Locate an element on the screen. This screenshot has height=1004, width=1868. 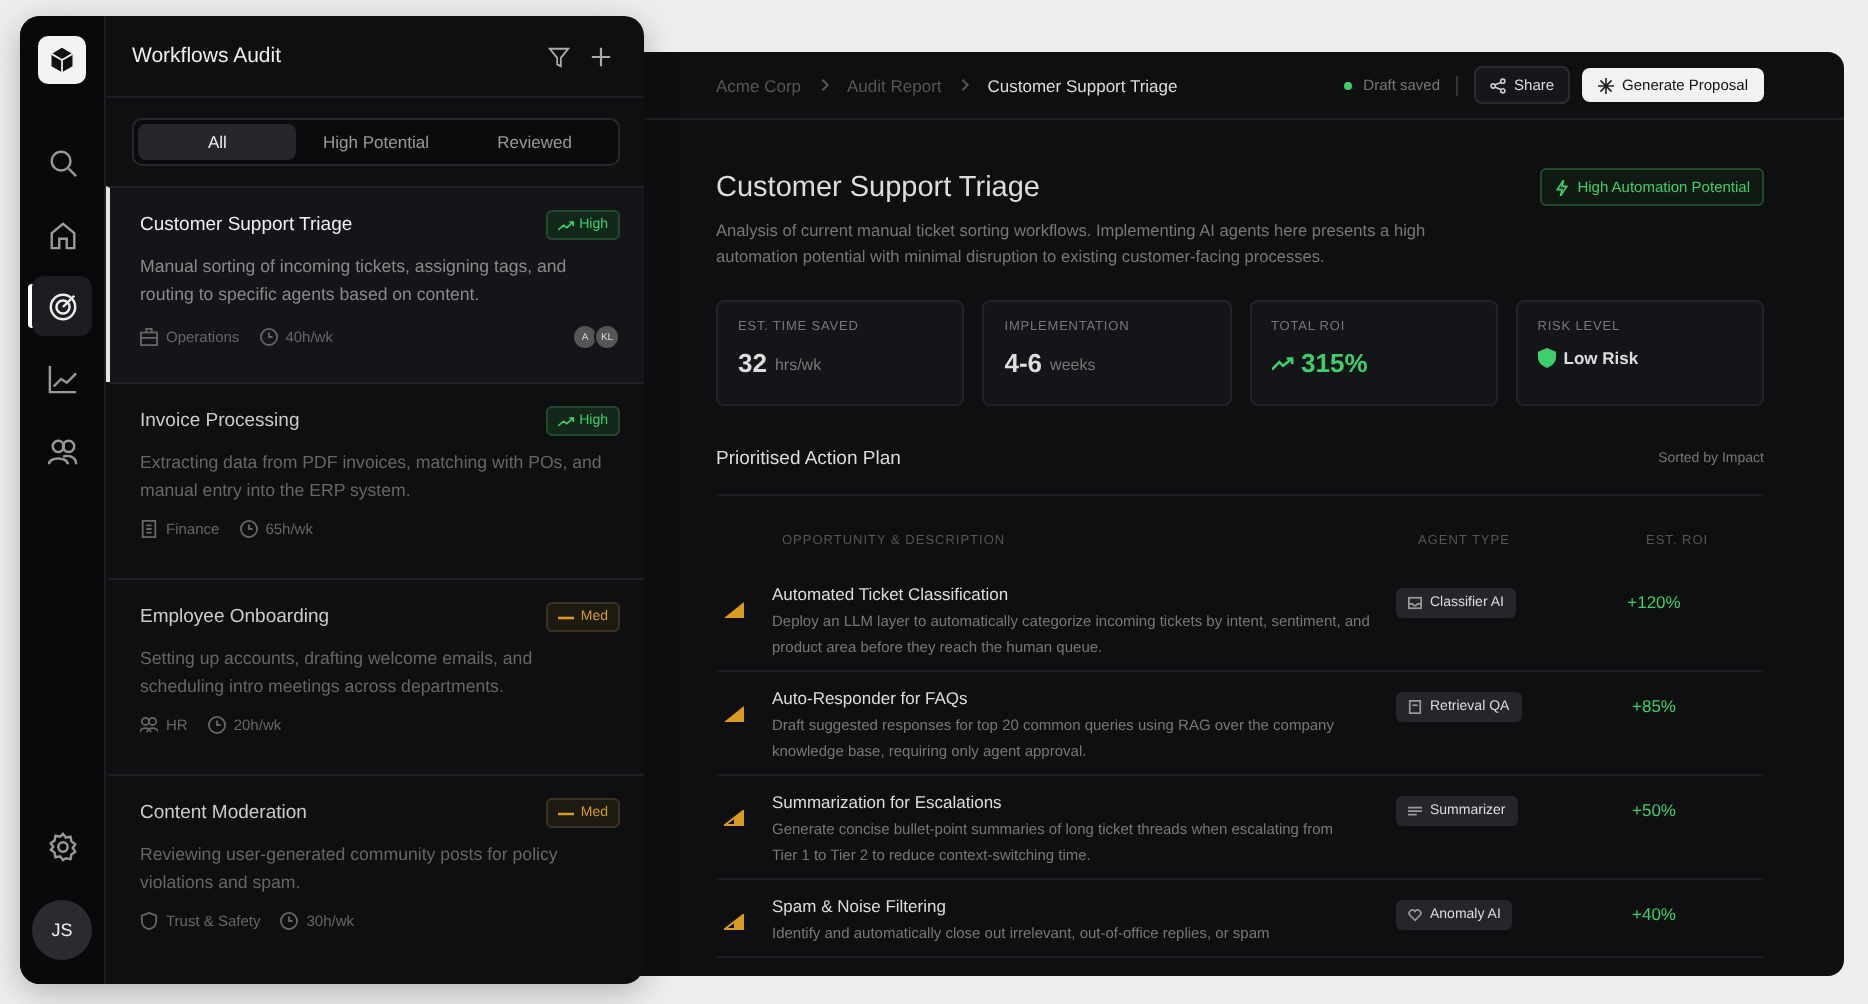
workflow-description: Manual sorting of incoming tickets, assigning tags, and routing to specific agents based on content. is located at coordinates (354, 281).